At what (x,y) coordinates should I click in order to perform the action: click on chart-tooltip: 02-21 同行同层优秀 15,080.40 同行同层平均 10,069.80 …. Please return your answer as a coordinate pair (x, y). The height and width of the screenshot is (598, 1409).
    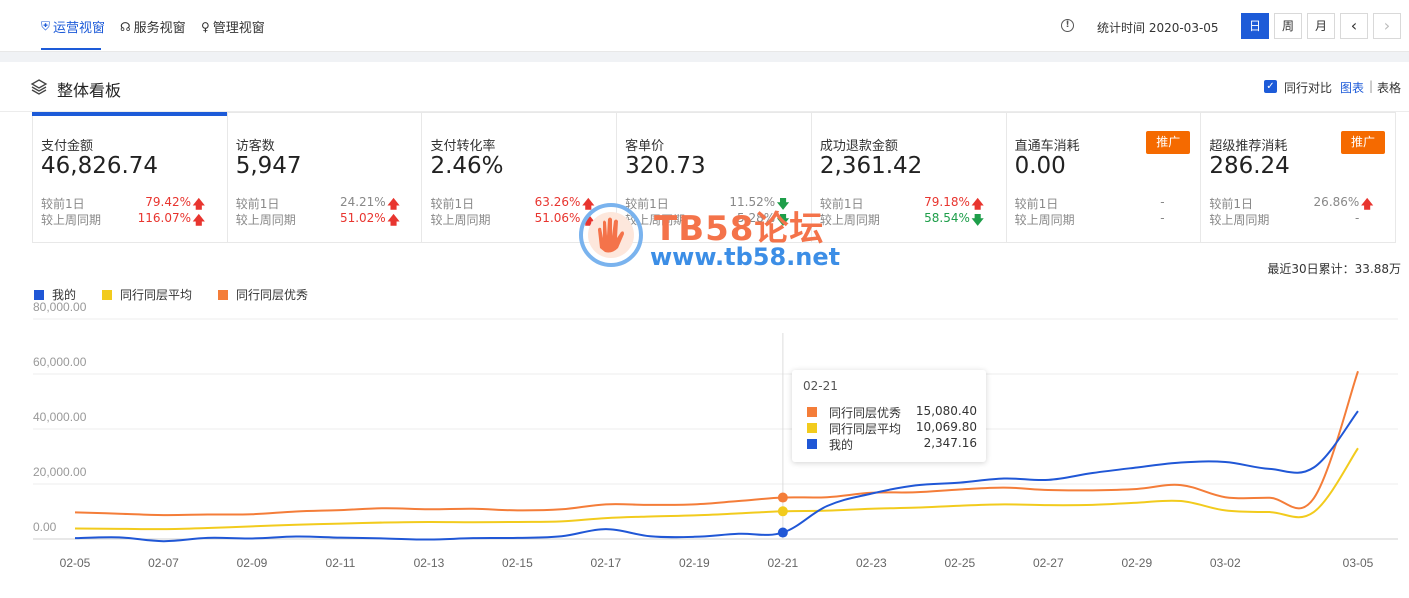
    Looking at the image, I should click on (889, 416).